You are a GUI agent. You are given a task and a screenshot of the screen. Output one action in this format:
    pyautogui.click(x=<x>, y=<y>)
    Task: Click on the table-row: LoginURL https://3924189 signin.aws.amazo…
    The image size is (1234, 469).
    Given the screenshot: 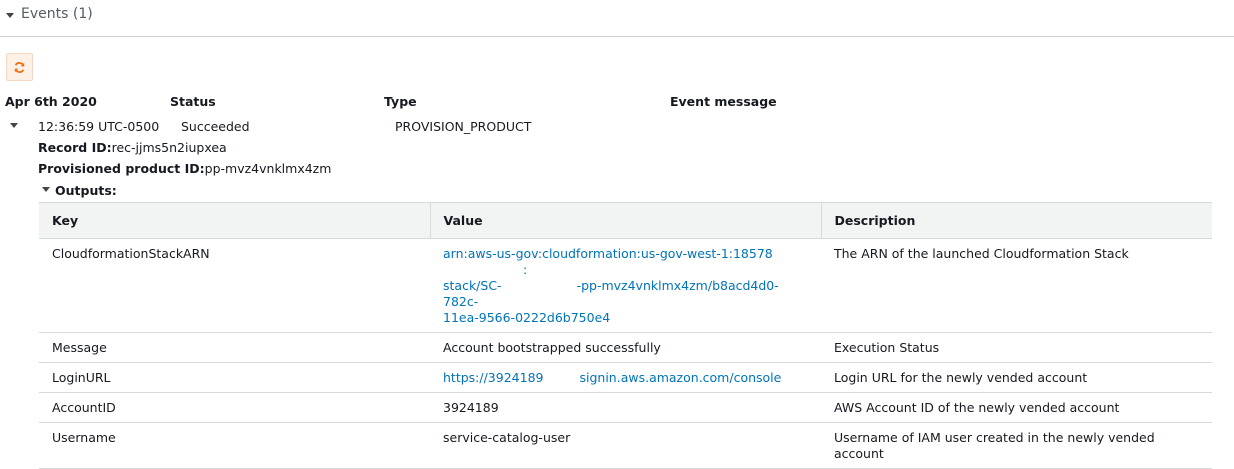 What is the action you would take?
    pyautogui.click(x=625, y=377)
    